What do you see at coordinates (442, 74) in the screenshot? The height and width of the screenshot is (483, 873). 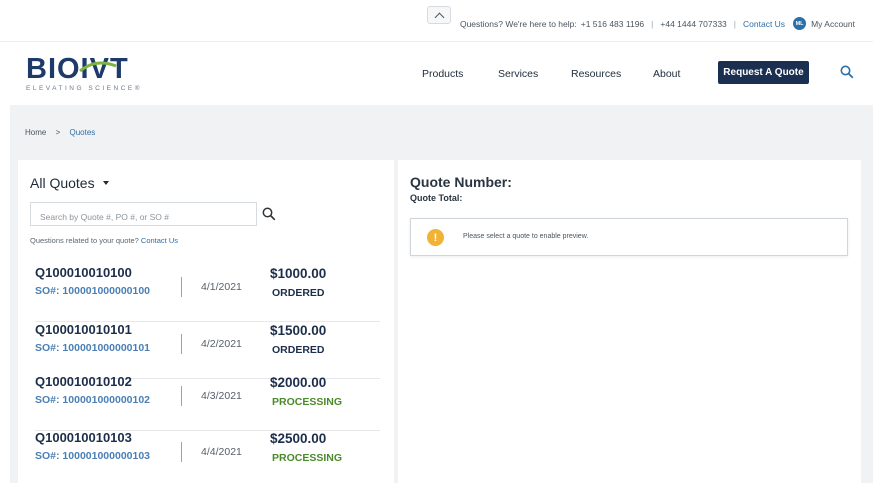 I see `nav-products: Products` at bounding box center [442, 74].